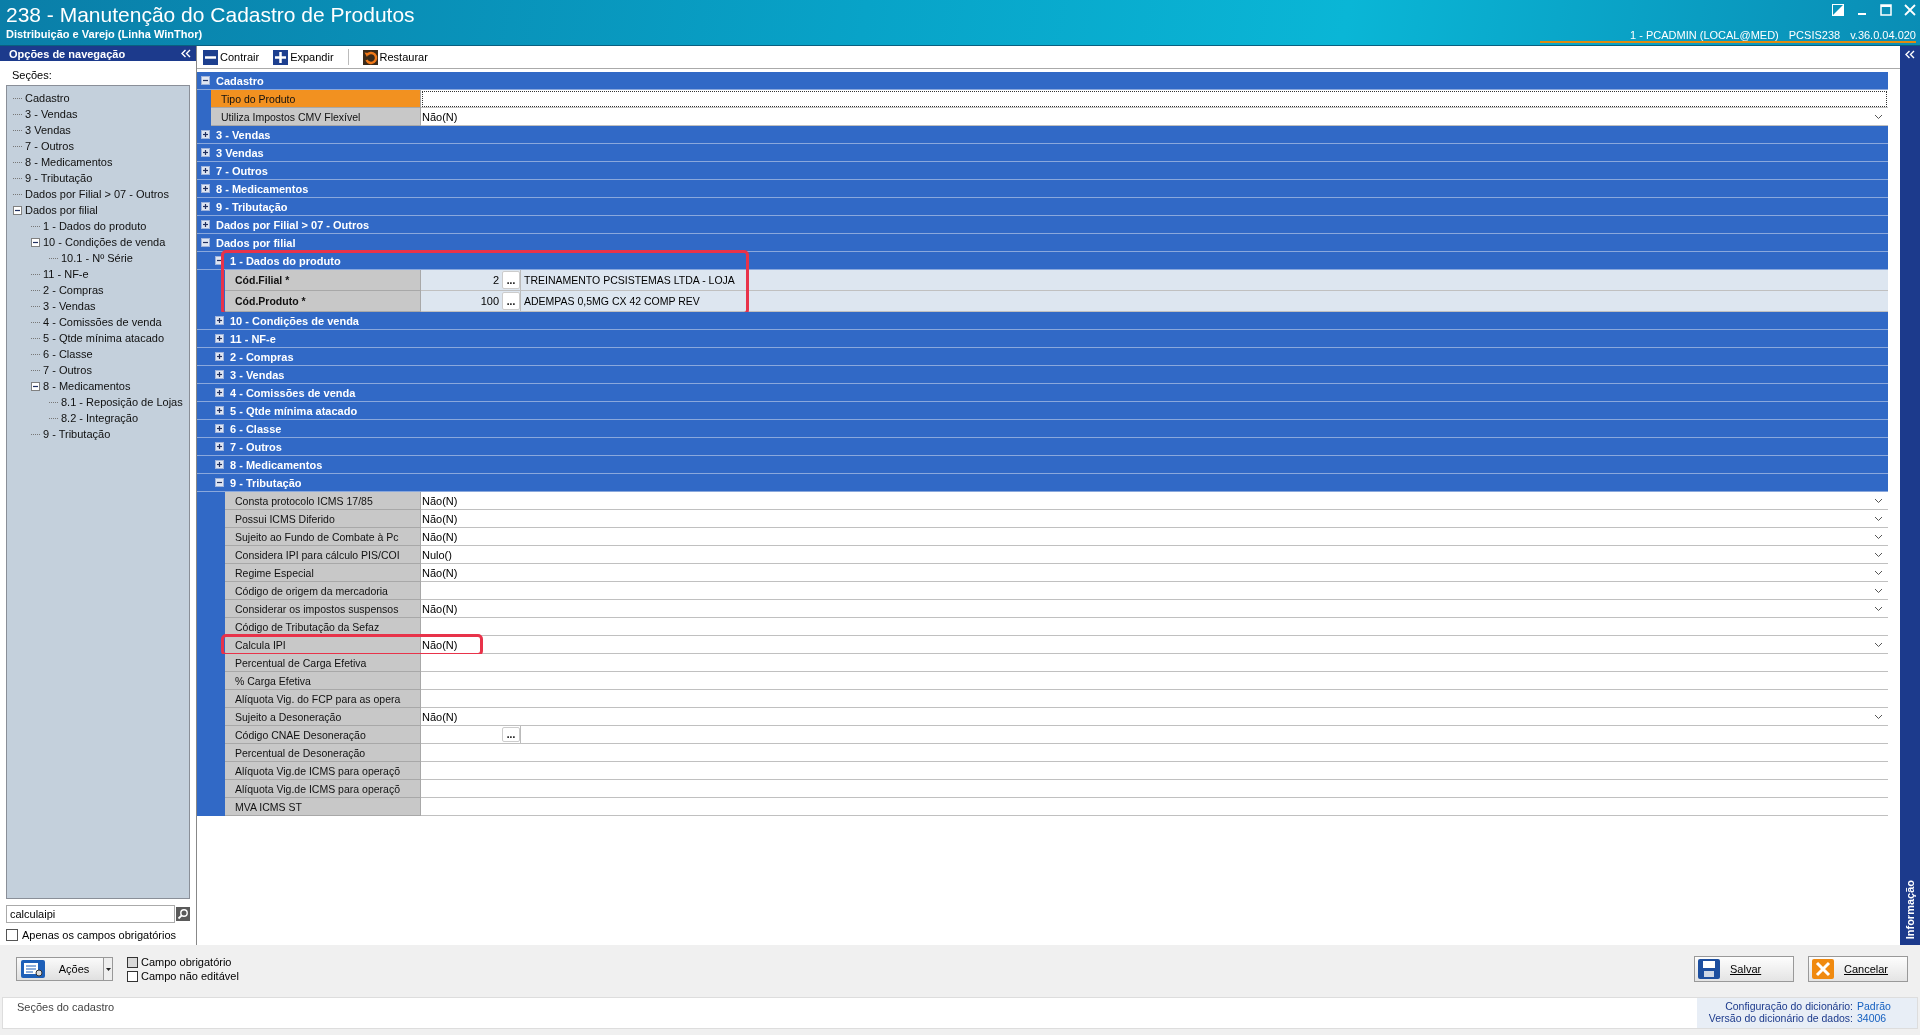 The image size is (1920, 1035). I want to click on tree-item: 4 - Comissões de venda, so click(102, 322).